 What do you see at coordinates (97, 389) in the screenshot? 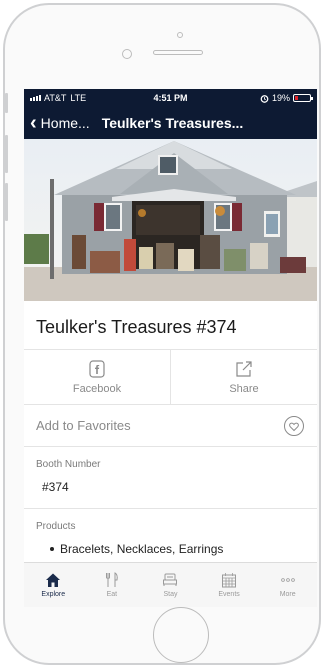
I see `facebook-label: Facebook` at bounding box center [97, 389].